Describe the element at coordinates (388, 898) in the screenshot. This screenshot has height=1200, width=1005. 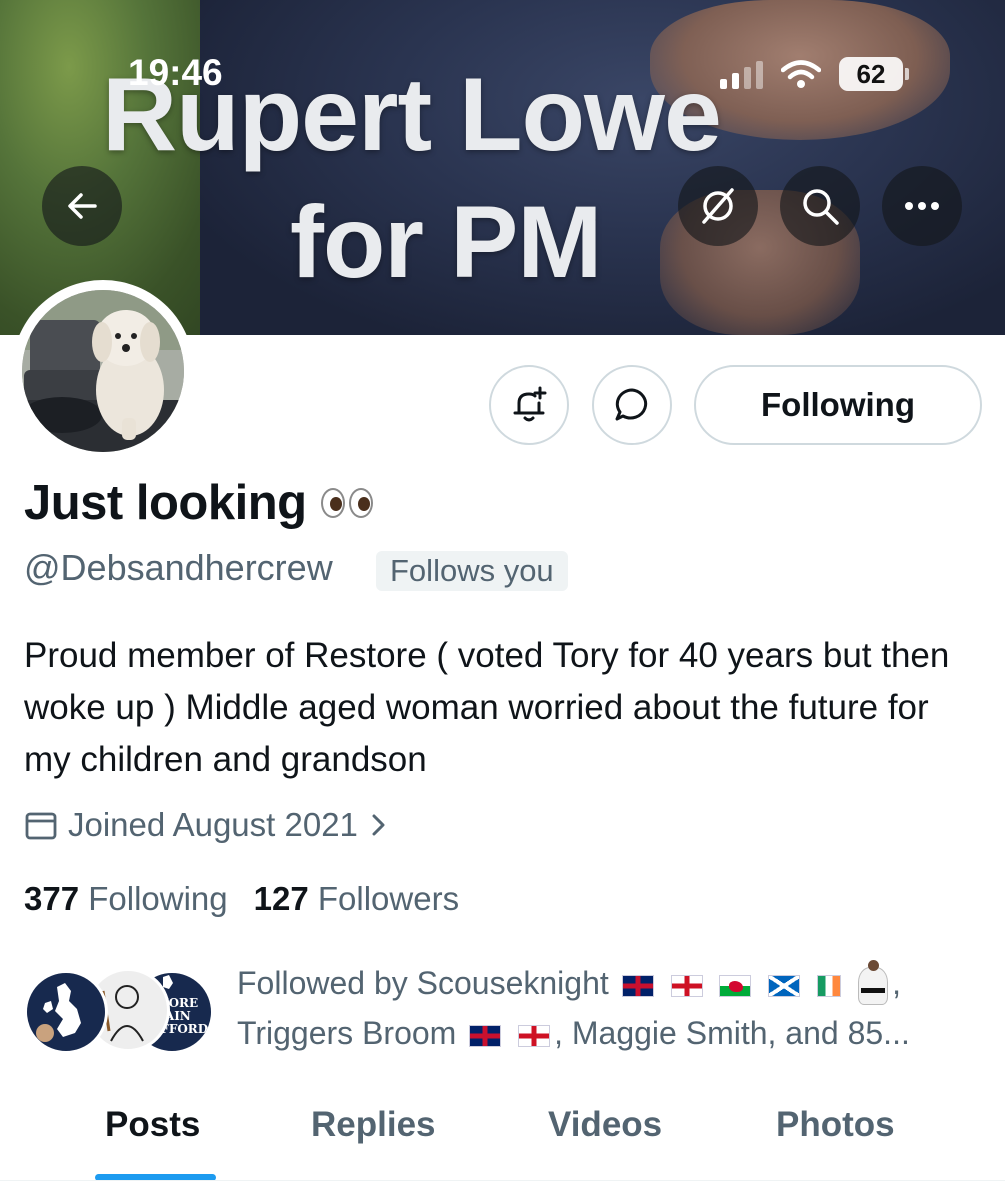
I see `followers-label: Followers` at that location.